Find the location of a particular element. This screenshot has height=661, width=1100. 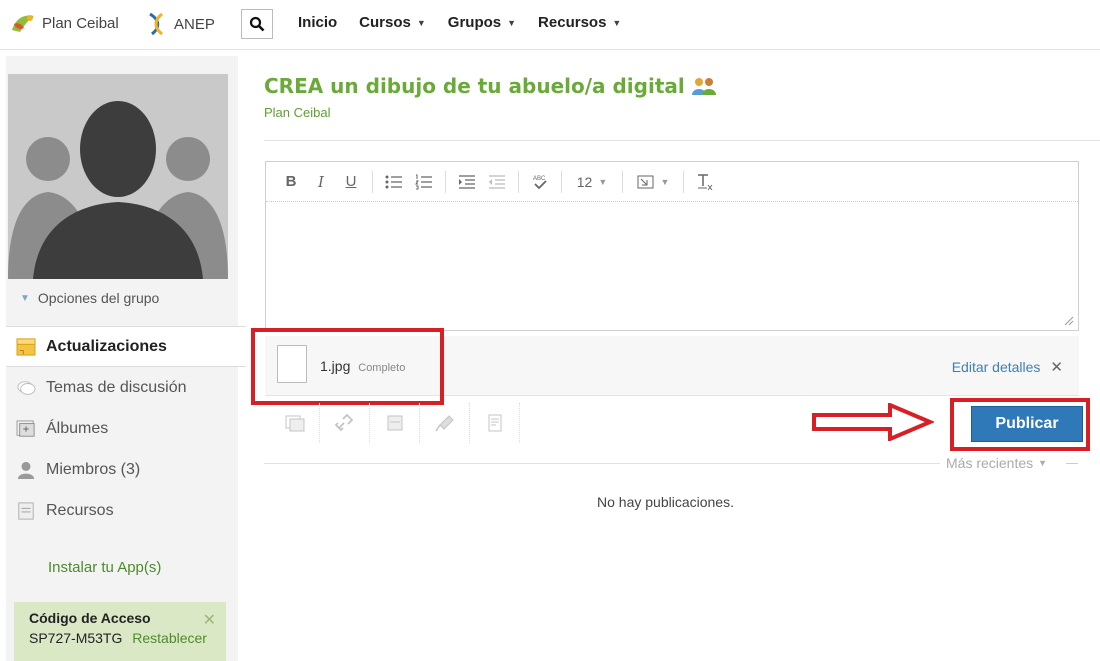

post-actions is located at coordinates (395, 423).